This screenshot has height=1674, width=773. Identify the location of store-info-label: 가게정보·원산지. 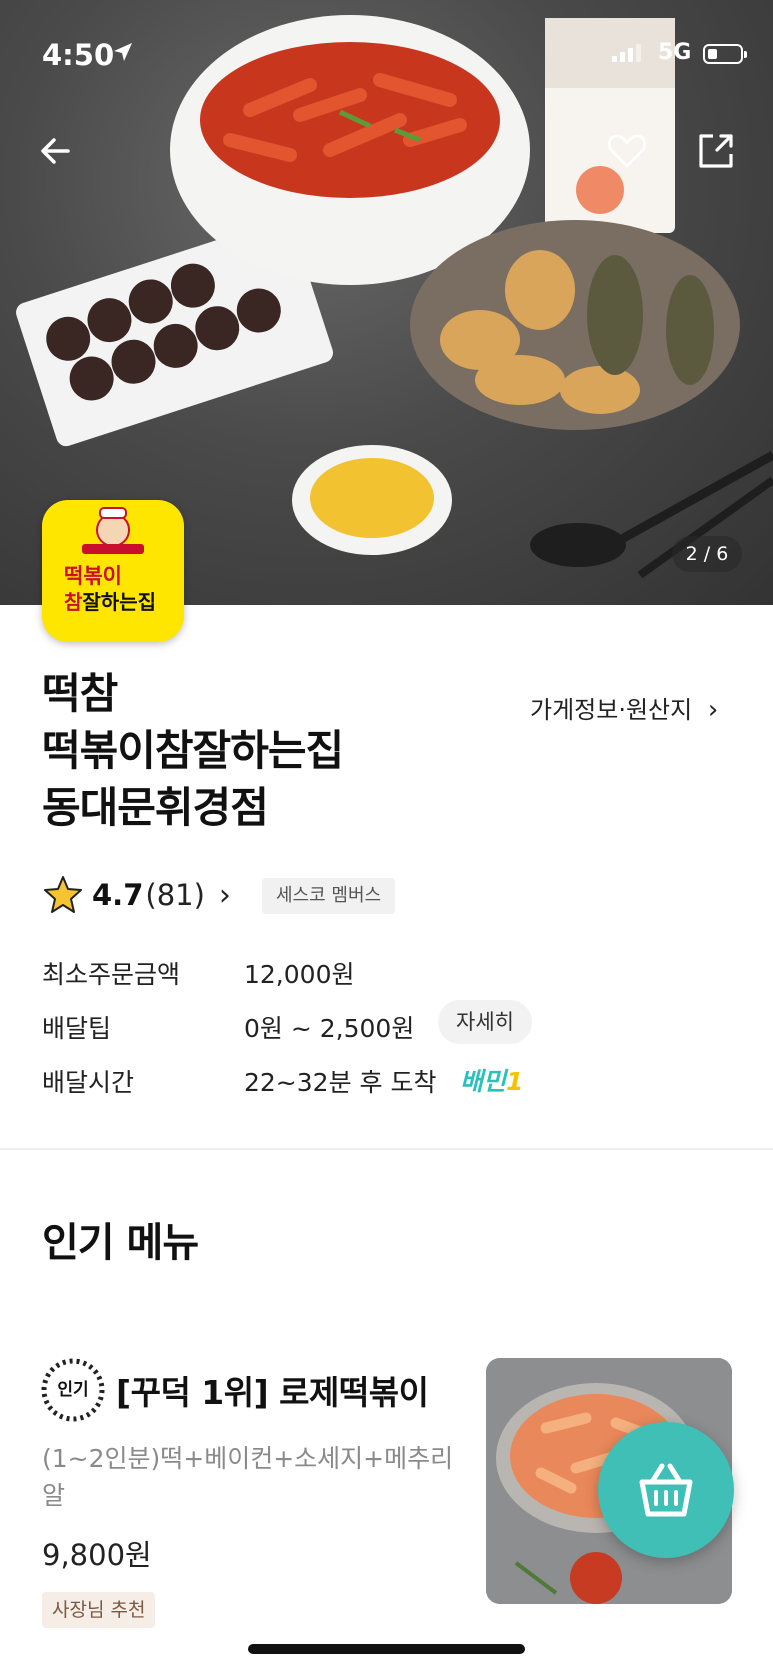
(611, 710).